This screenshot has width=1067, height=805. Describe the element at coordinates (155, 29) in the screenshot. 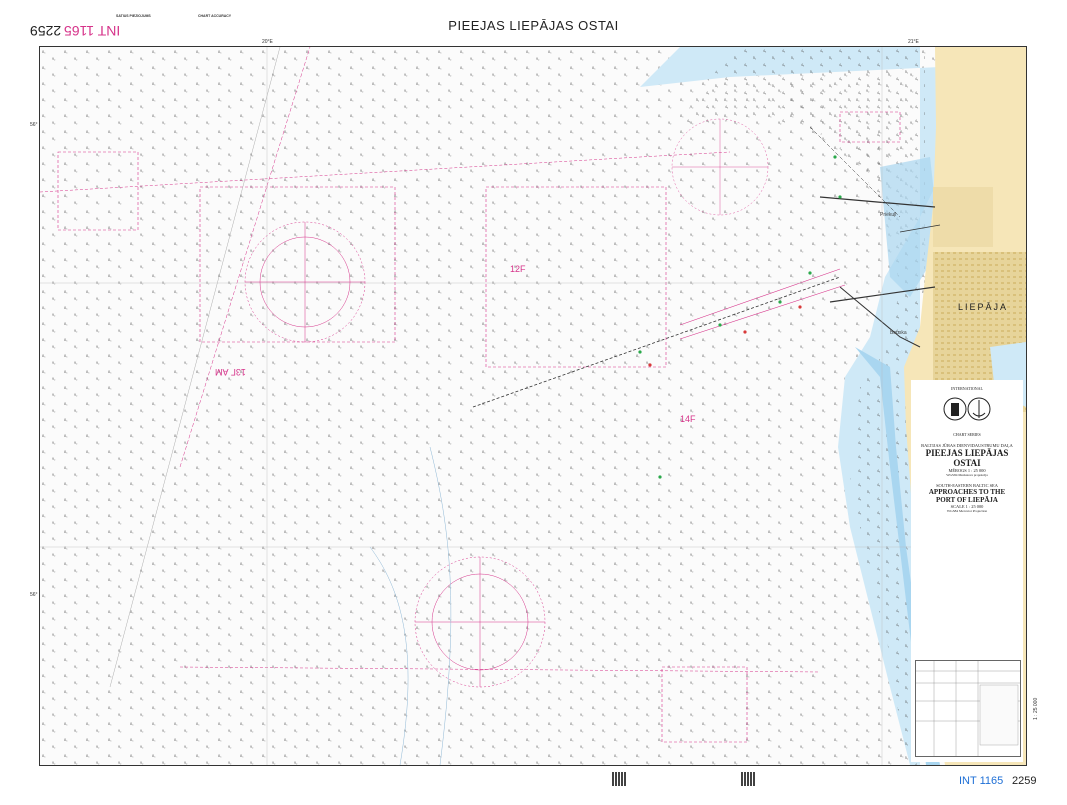

I see `note-box-left: SATIUS PIEZIOJUMS` at that location.